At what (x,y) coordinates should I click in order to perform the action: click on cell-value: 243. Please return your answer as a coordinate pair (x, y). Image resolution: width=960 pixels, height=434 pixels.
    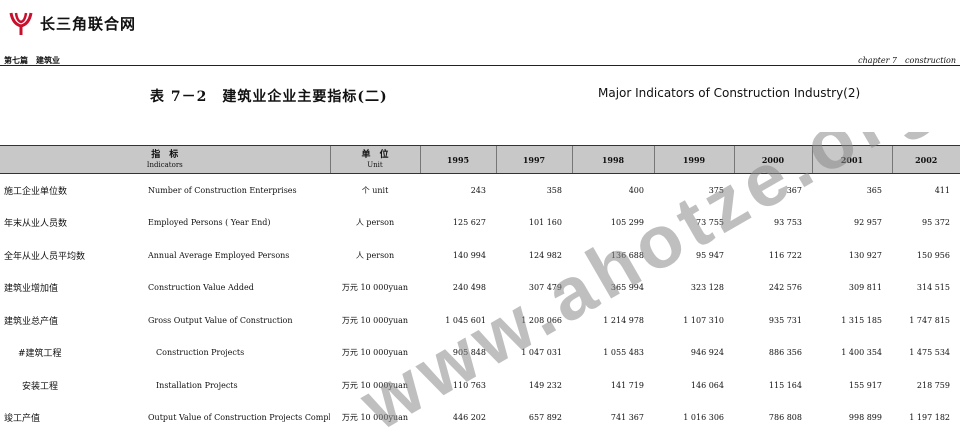
    Looking at the image, I should click on (458, 190).